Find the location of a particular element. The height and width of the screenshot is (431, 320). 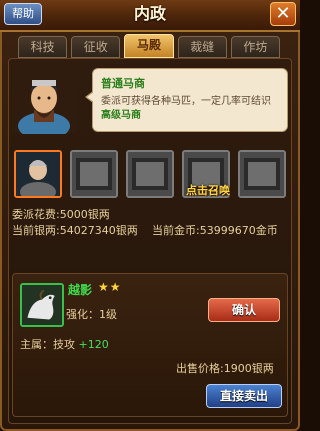

dispatch-cost: 委派花费:5000银两 is located at coordinates (61, 214).